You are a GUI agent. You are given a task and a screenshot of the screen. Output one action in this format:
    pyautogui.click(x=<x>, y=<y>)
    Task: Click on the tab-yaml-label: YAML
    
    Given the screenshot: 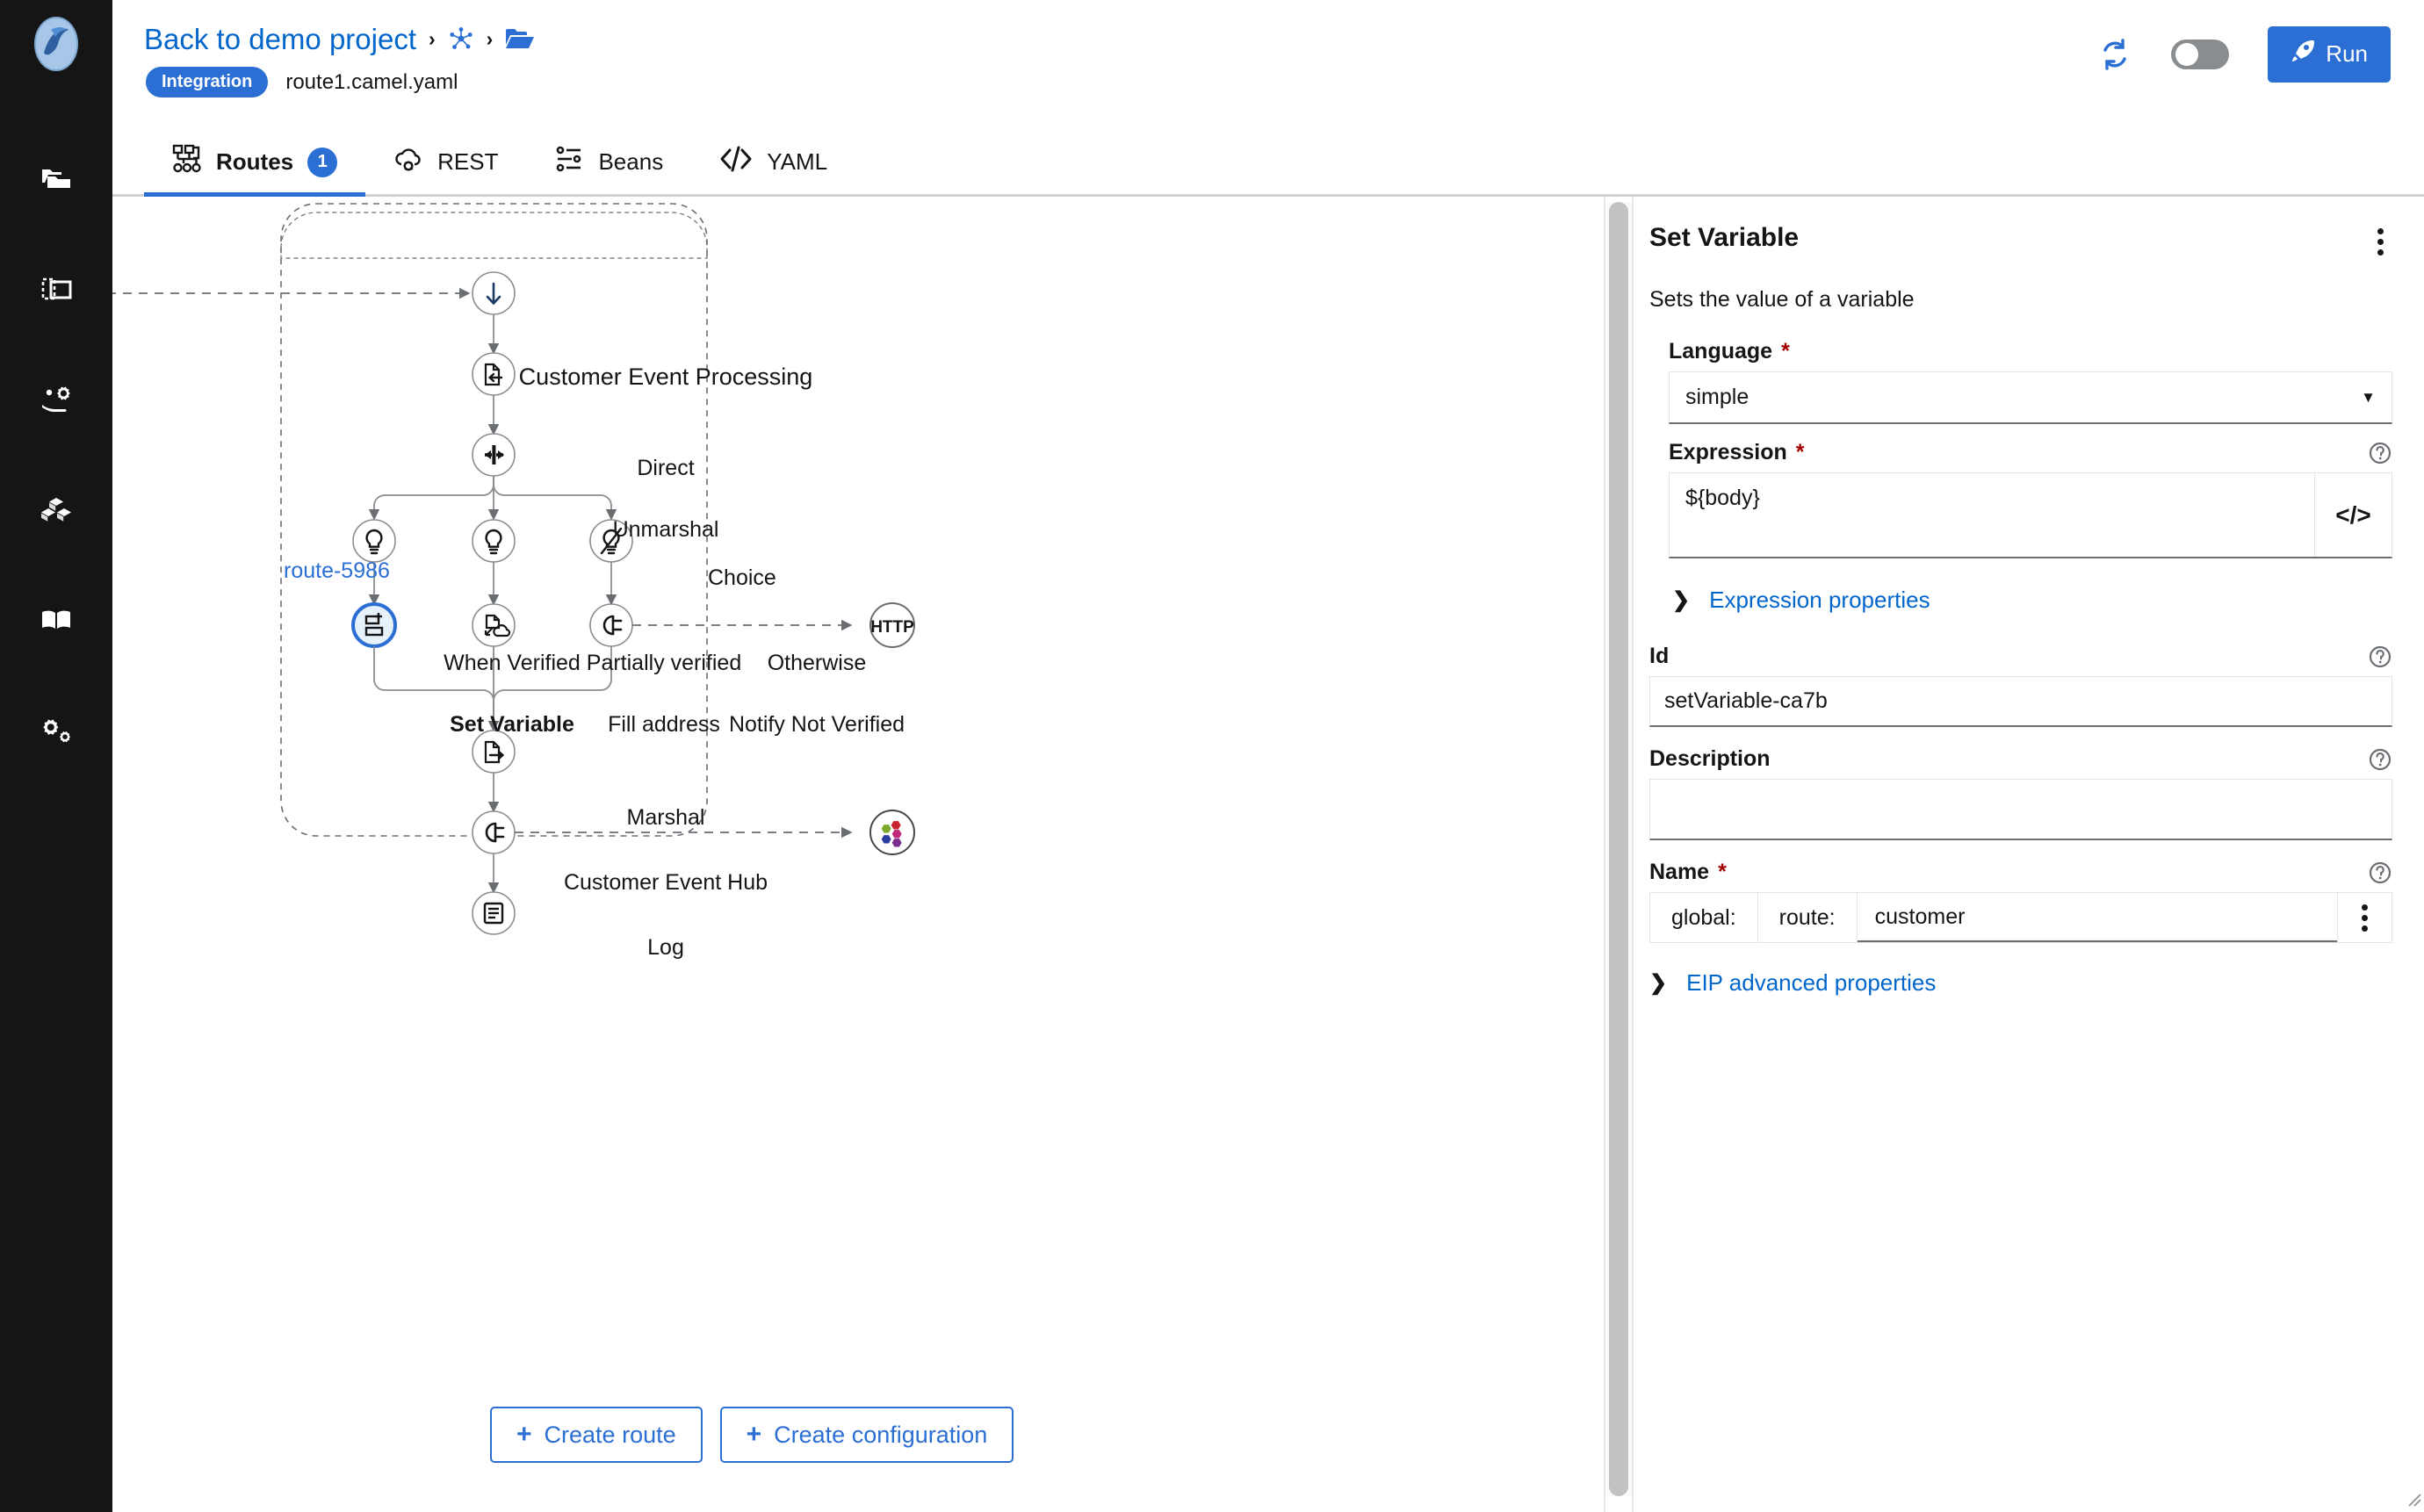 What is the action you would take?
    pyautogui.click(x=797, y=161)
    